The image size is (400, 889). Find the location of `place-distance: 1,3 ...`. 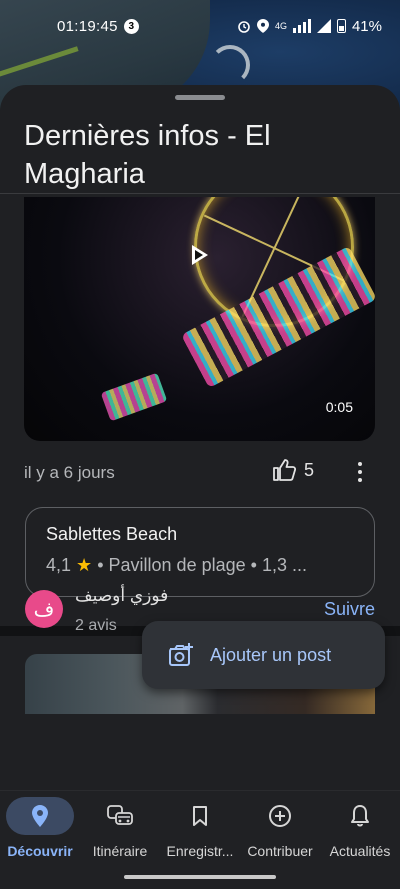

place-distance: 1,3 ... is located at coordinates (284, 565).